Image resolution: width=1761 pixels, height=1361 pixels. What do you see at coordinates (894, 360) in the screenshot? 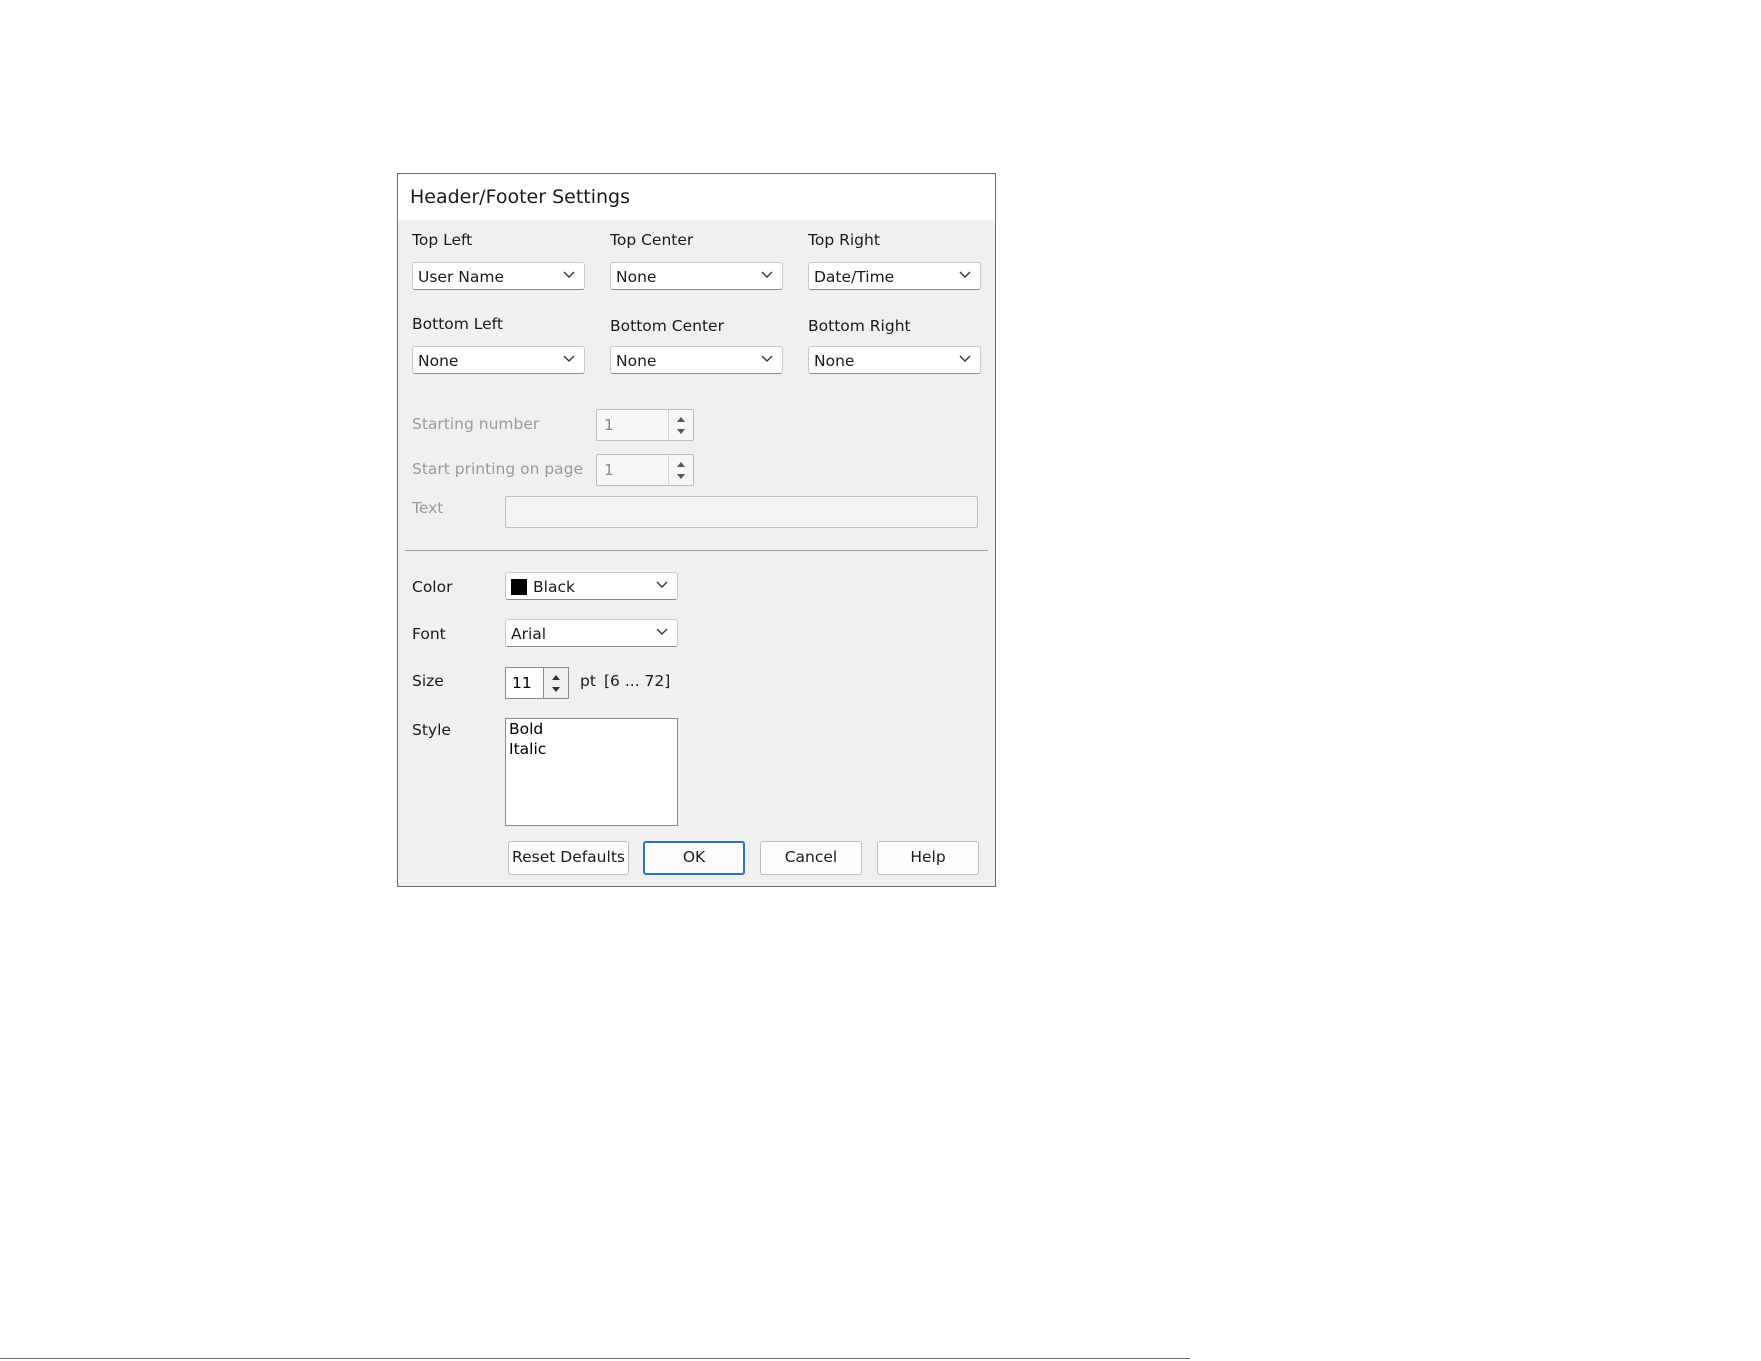
I see `bottom-right-dropdown: None` at bounding box center [894, 360].